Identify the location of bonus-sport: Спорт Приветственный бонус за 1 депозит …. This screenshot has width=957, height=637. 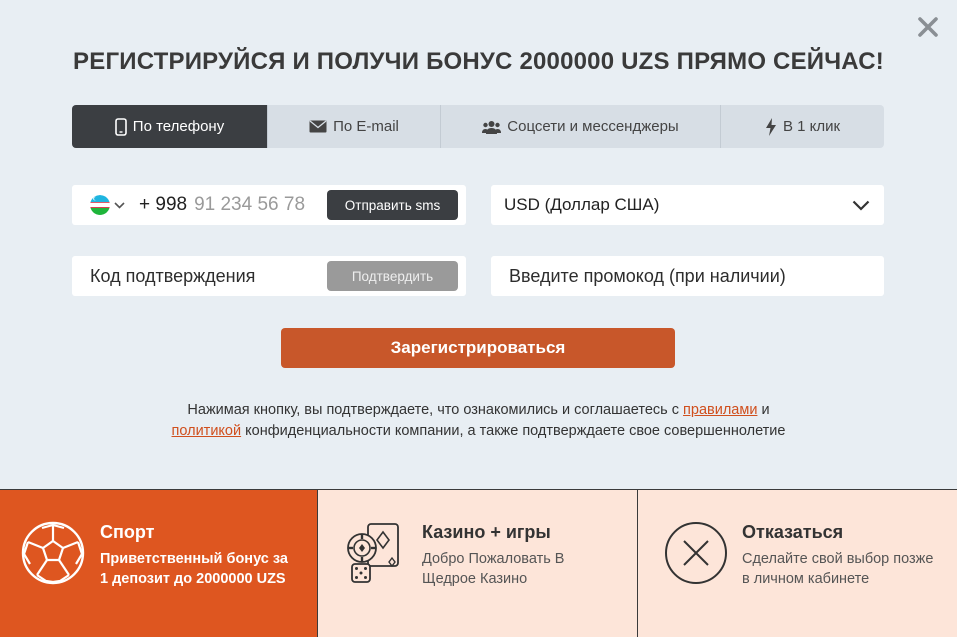
(159, 563).